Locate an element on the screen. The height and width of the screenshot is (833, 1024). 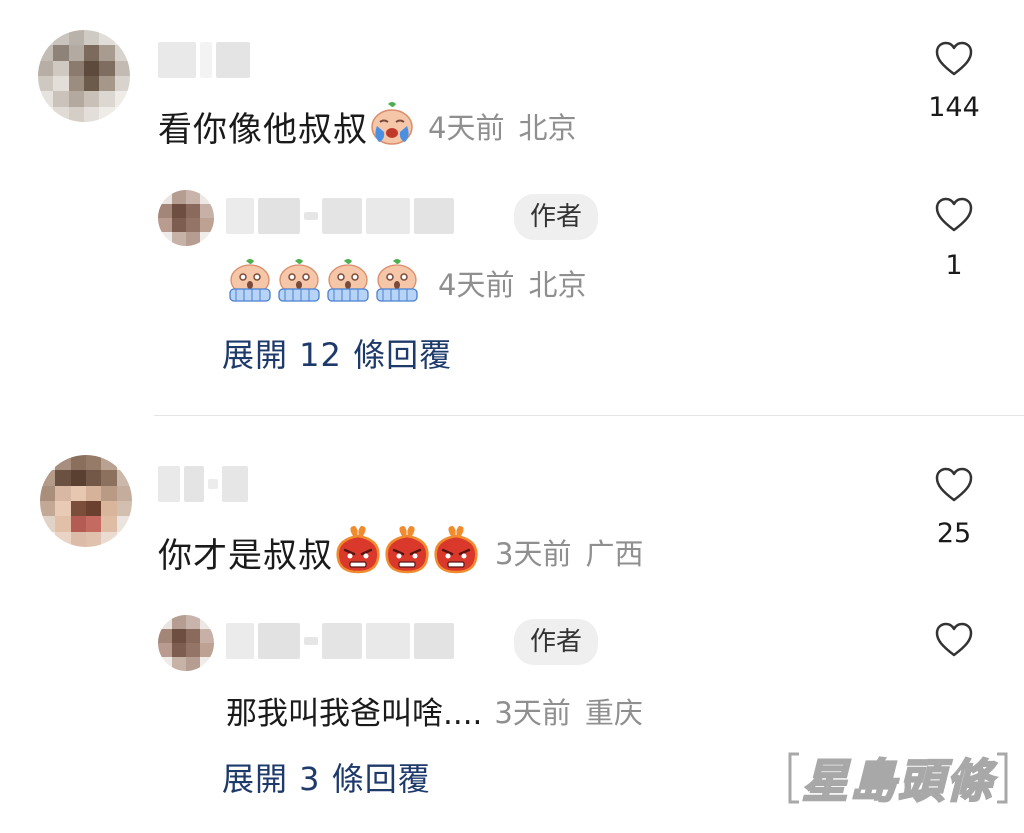
watermark-logo: 星島頭條 is located at coordinates (898, 778).